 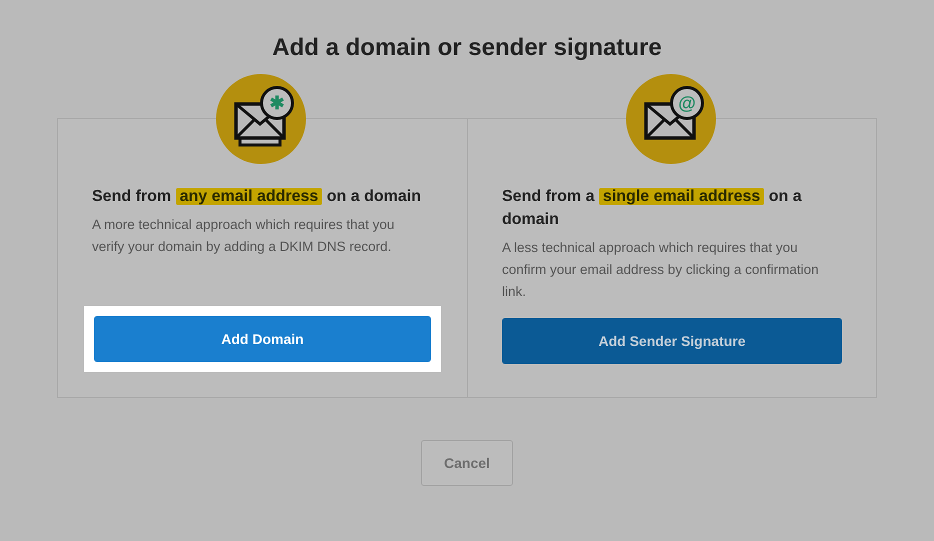 What do you see at coordinates (687, 103) in the screenshot?
I see `badge-symbol: @` at bounding box center [687, 103].